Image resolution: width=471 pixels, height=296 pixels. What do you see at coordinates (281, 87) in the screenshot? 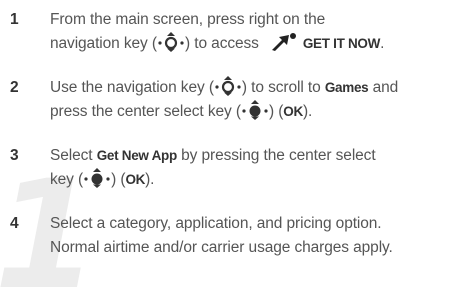
I see `step-text: ) to scroll to` at bounding box center [281, 87].